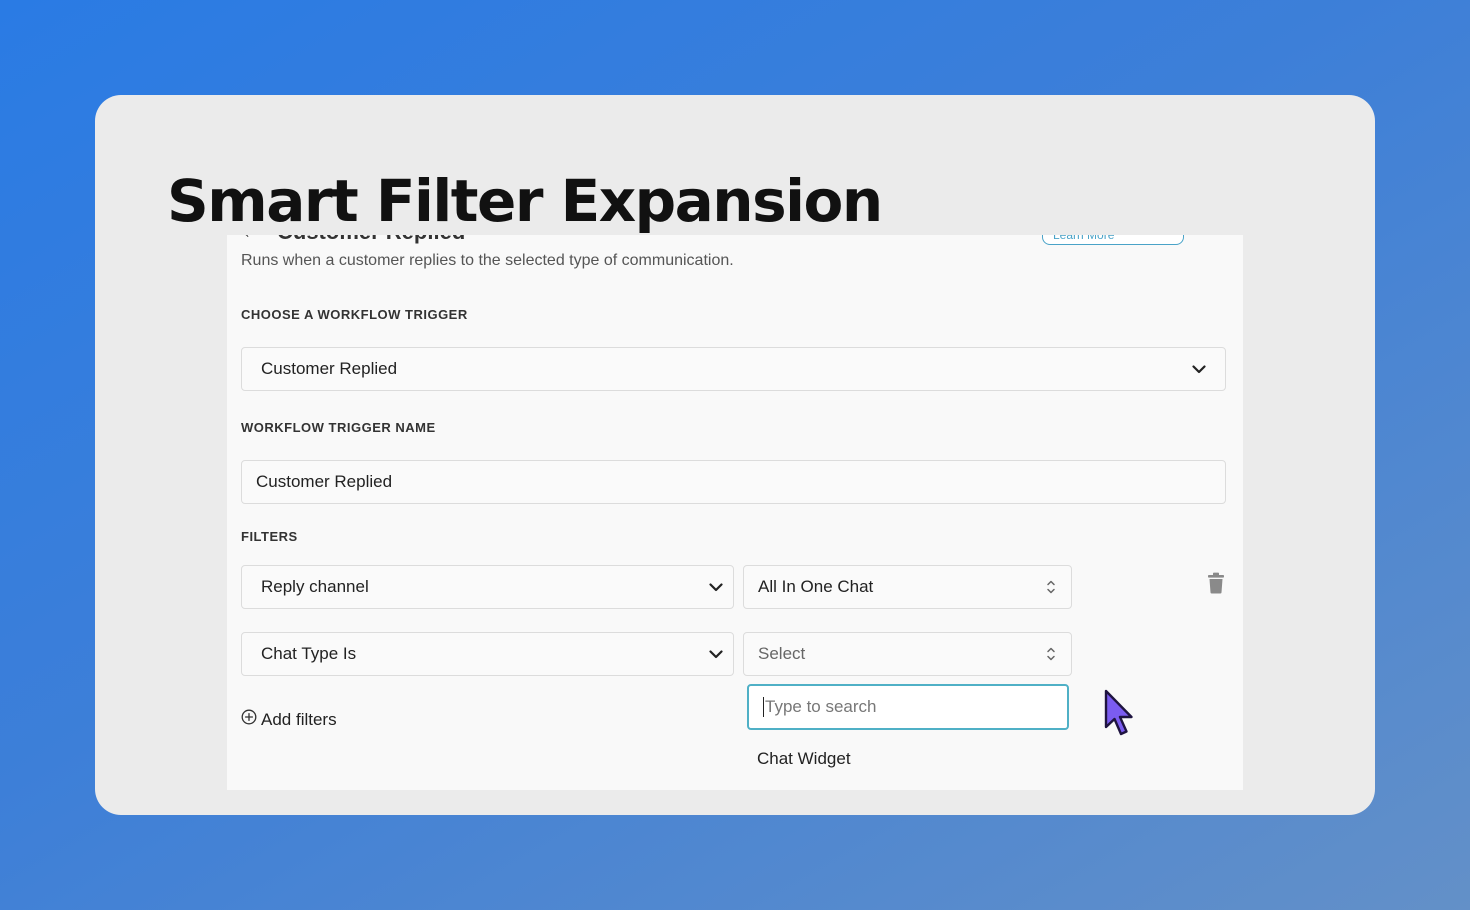 The image size is (1470, 910). Describe the element at coordinates (733, 369) in the screenshot. I see `trigger-select: Customer Replied` at that location.